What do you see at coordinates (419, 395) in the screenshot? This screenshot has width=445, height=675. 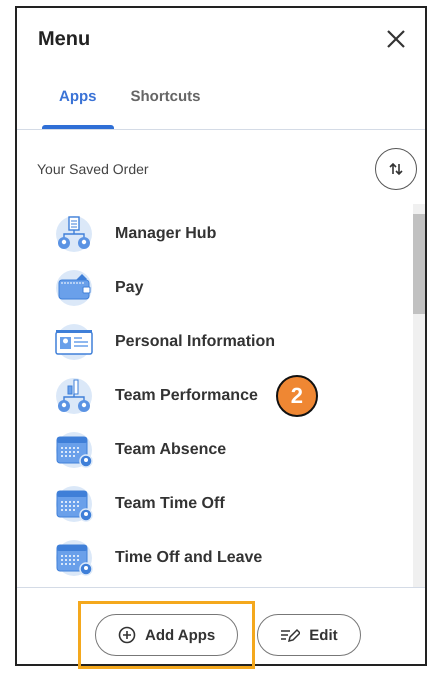 I see `scrollbar` at bounding box center [419, 395].